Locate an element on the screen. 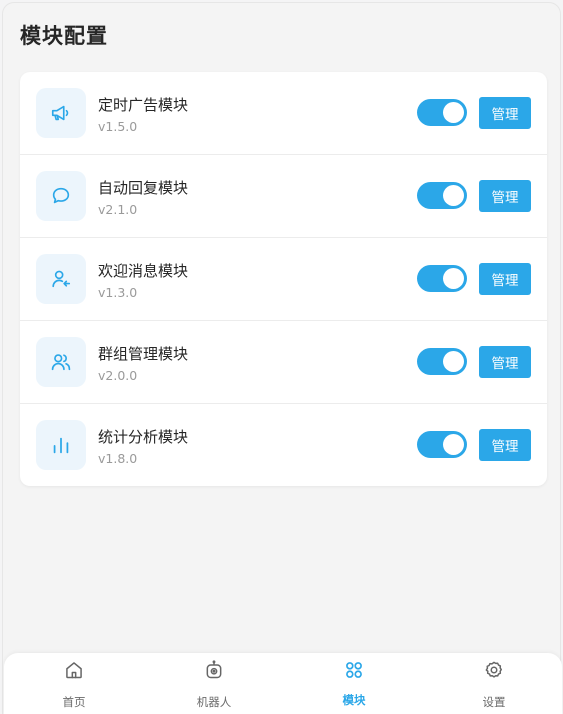 The height and width of the screenshot is (714, 563). chat-bubble-icon is located at coordinates (61, 195).